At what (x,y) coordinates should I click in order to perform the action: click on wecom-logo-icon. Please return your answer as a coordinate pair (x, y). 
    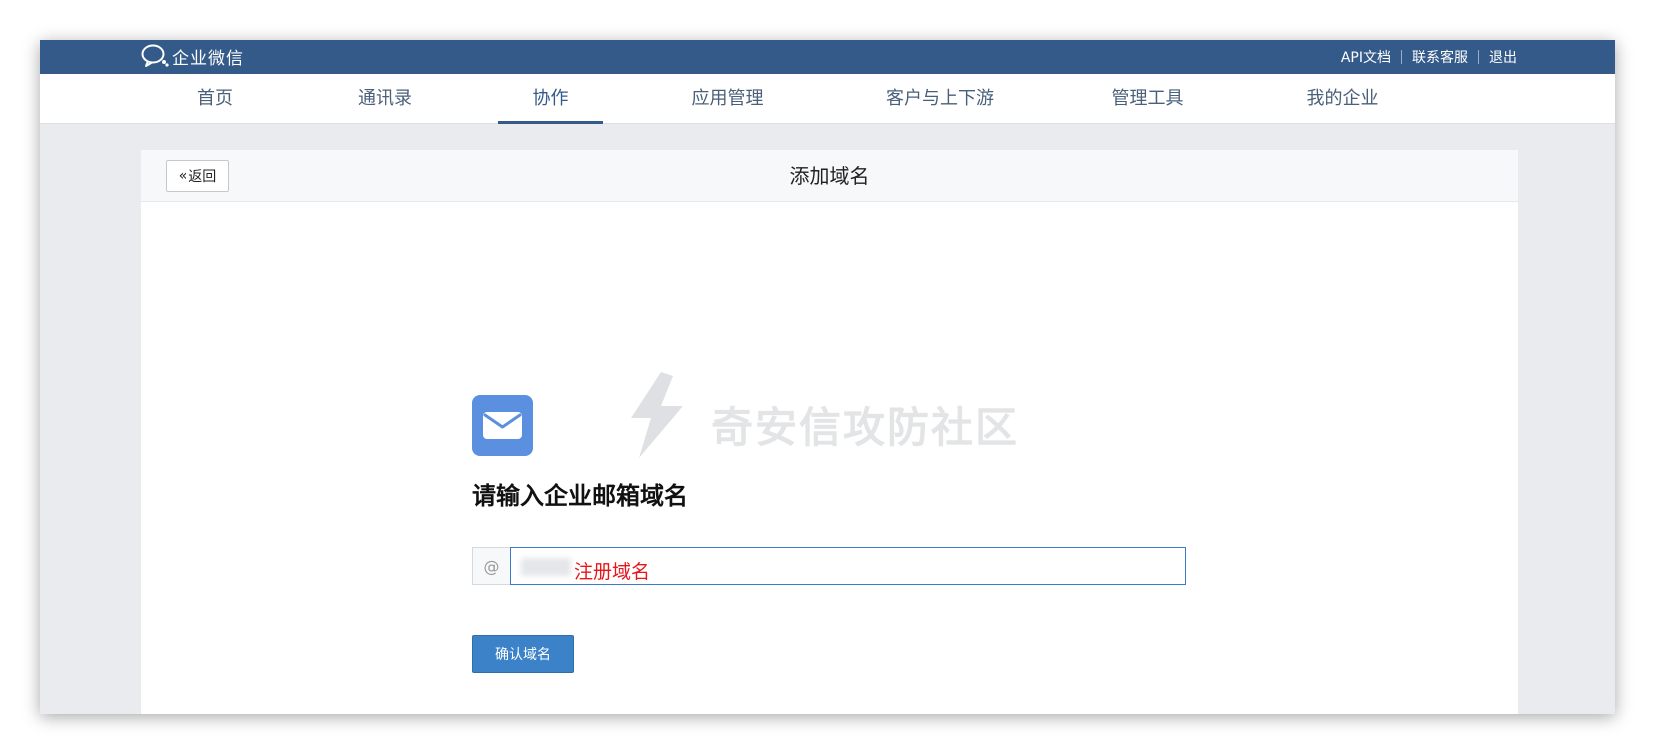
    Looking at the image, I should click on (155, 55).